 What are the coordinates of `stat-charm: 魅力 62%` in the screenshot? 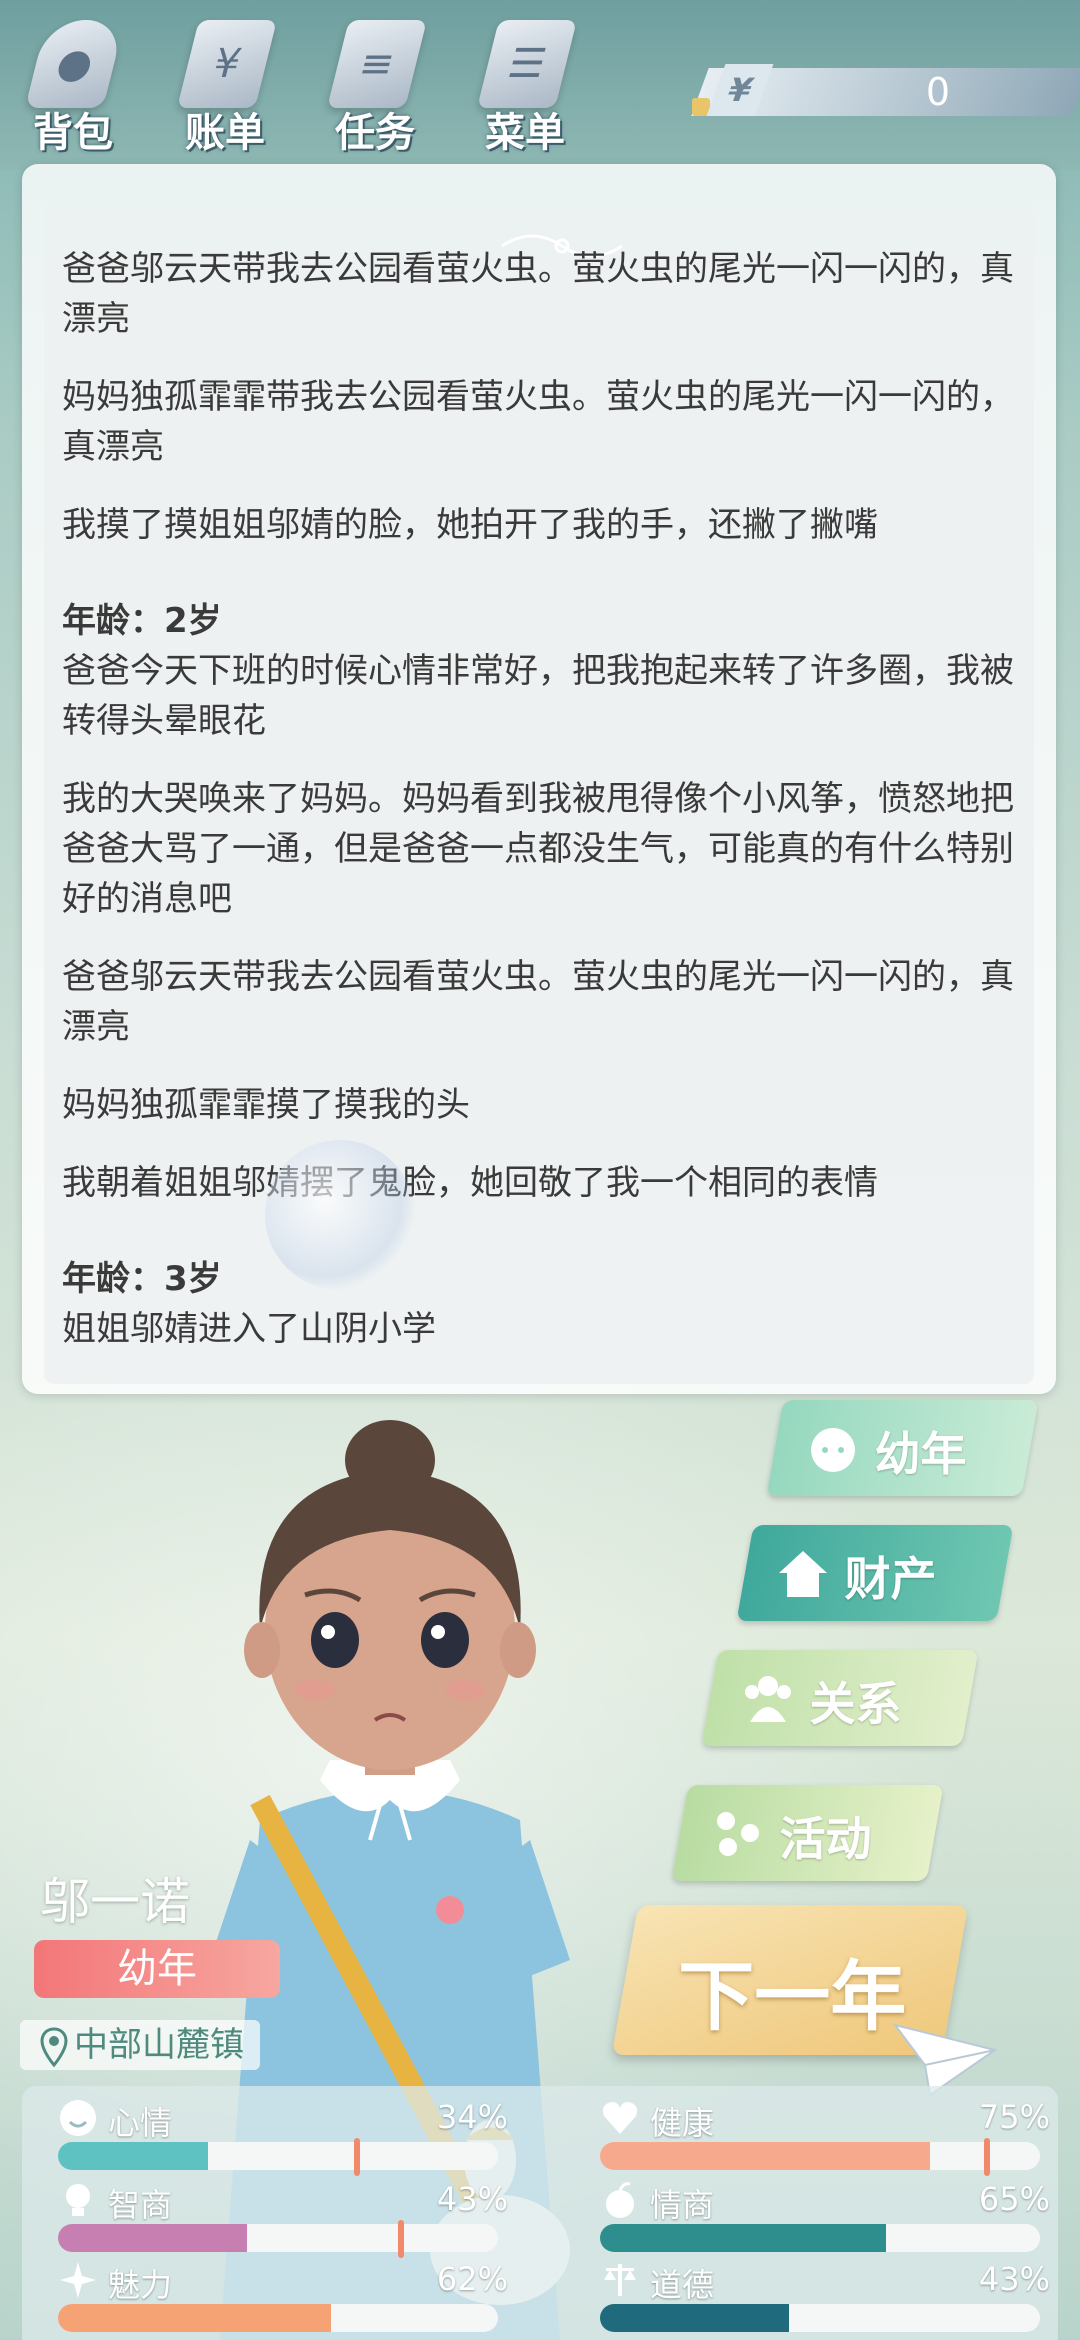 It's located at (283, 2300).